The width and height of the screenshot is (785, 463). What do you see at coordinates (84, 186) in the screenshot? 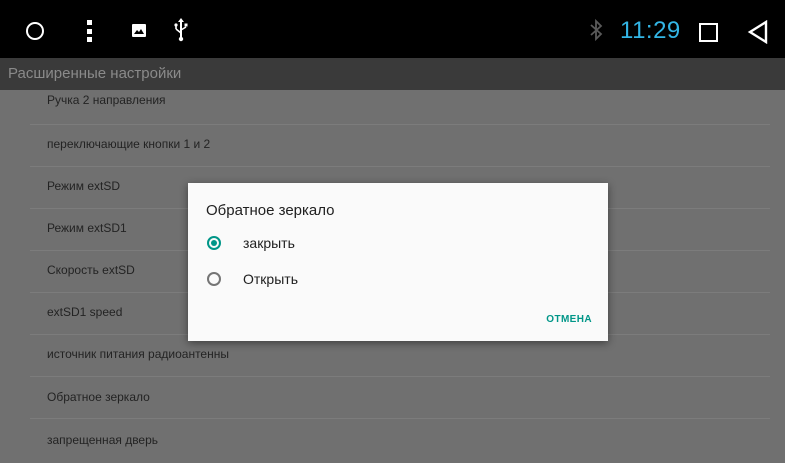
I see `list-item-label: Режим extSD` at bounding box center [84, 186].